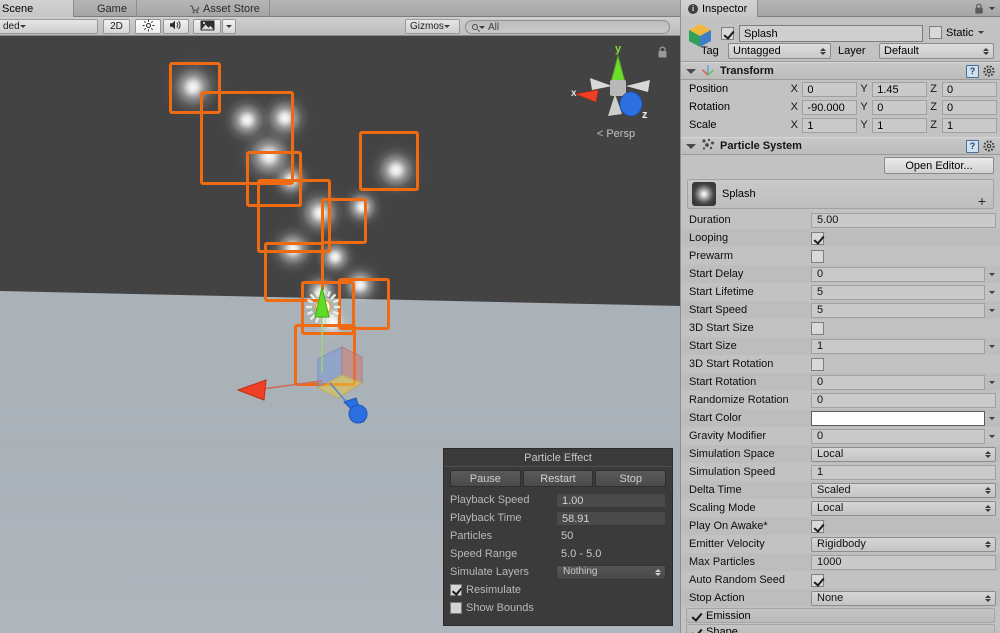  I want to click on transform-field-x: 1, so click(830, 125).